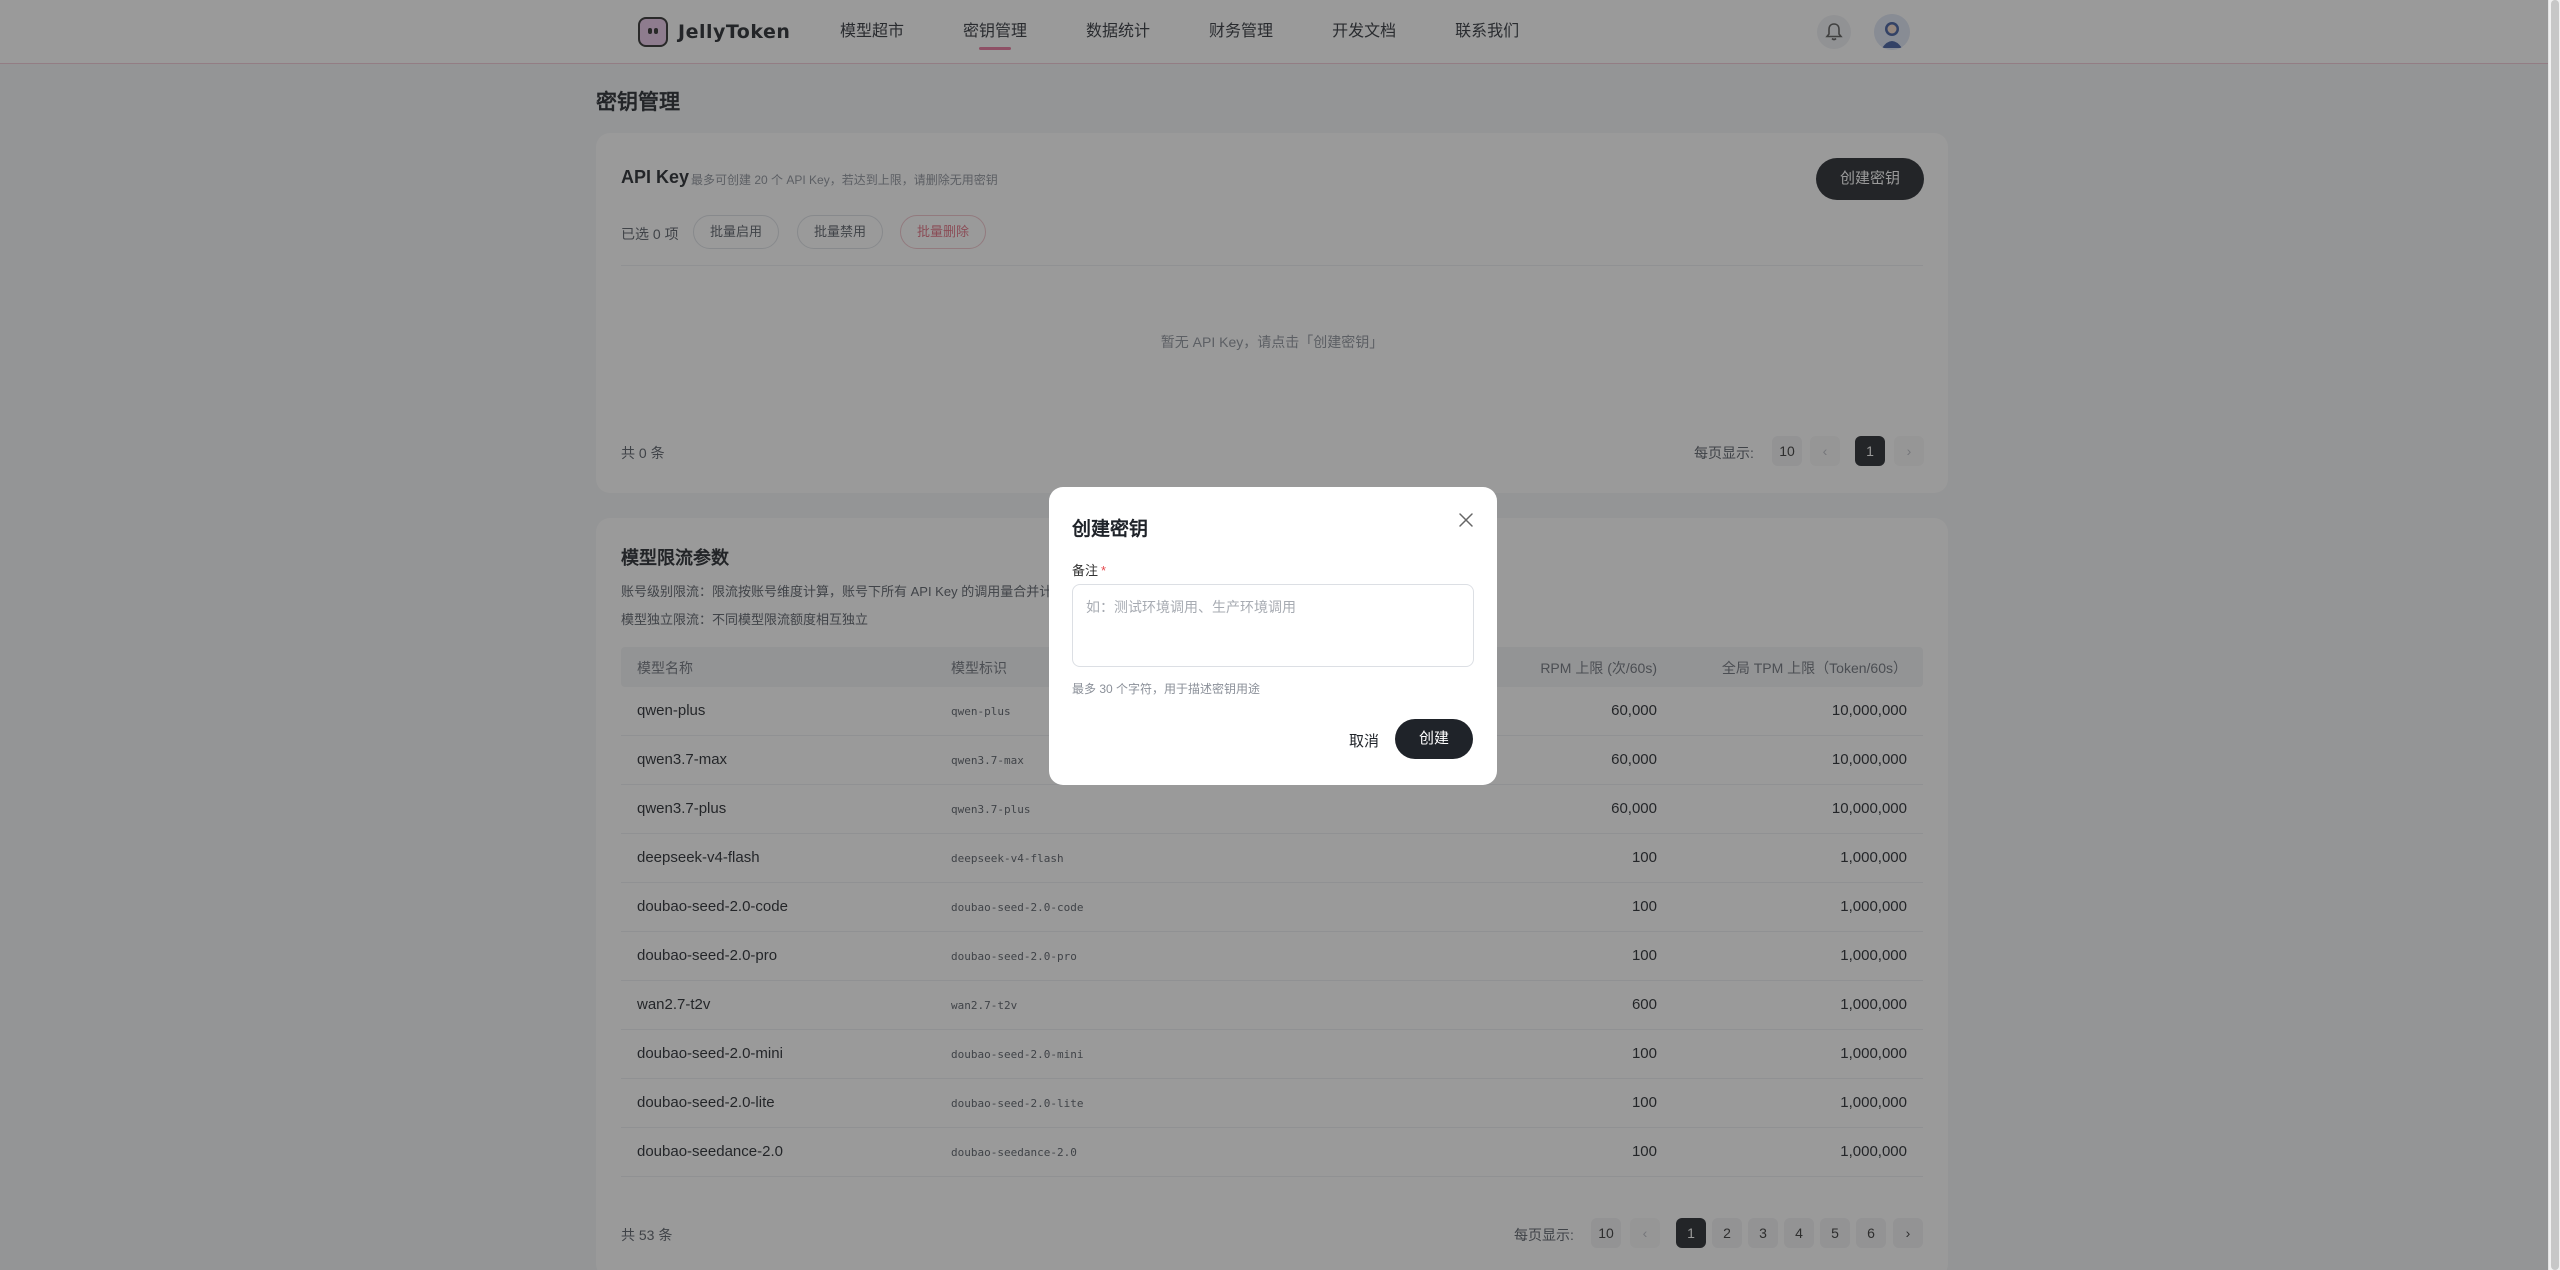 The image size is (2560, 1270). I want to click on remark-label-text: 备注, so click(1085, 570).